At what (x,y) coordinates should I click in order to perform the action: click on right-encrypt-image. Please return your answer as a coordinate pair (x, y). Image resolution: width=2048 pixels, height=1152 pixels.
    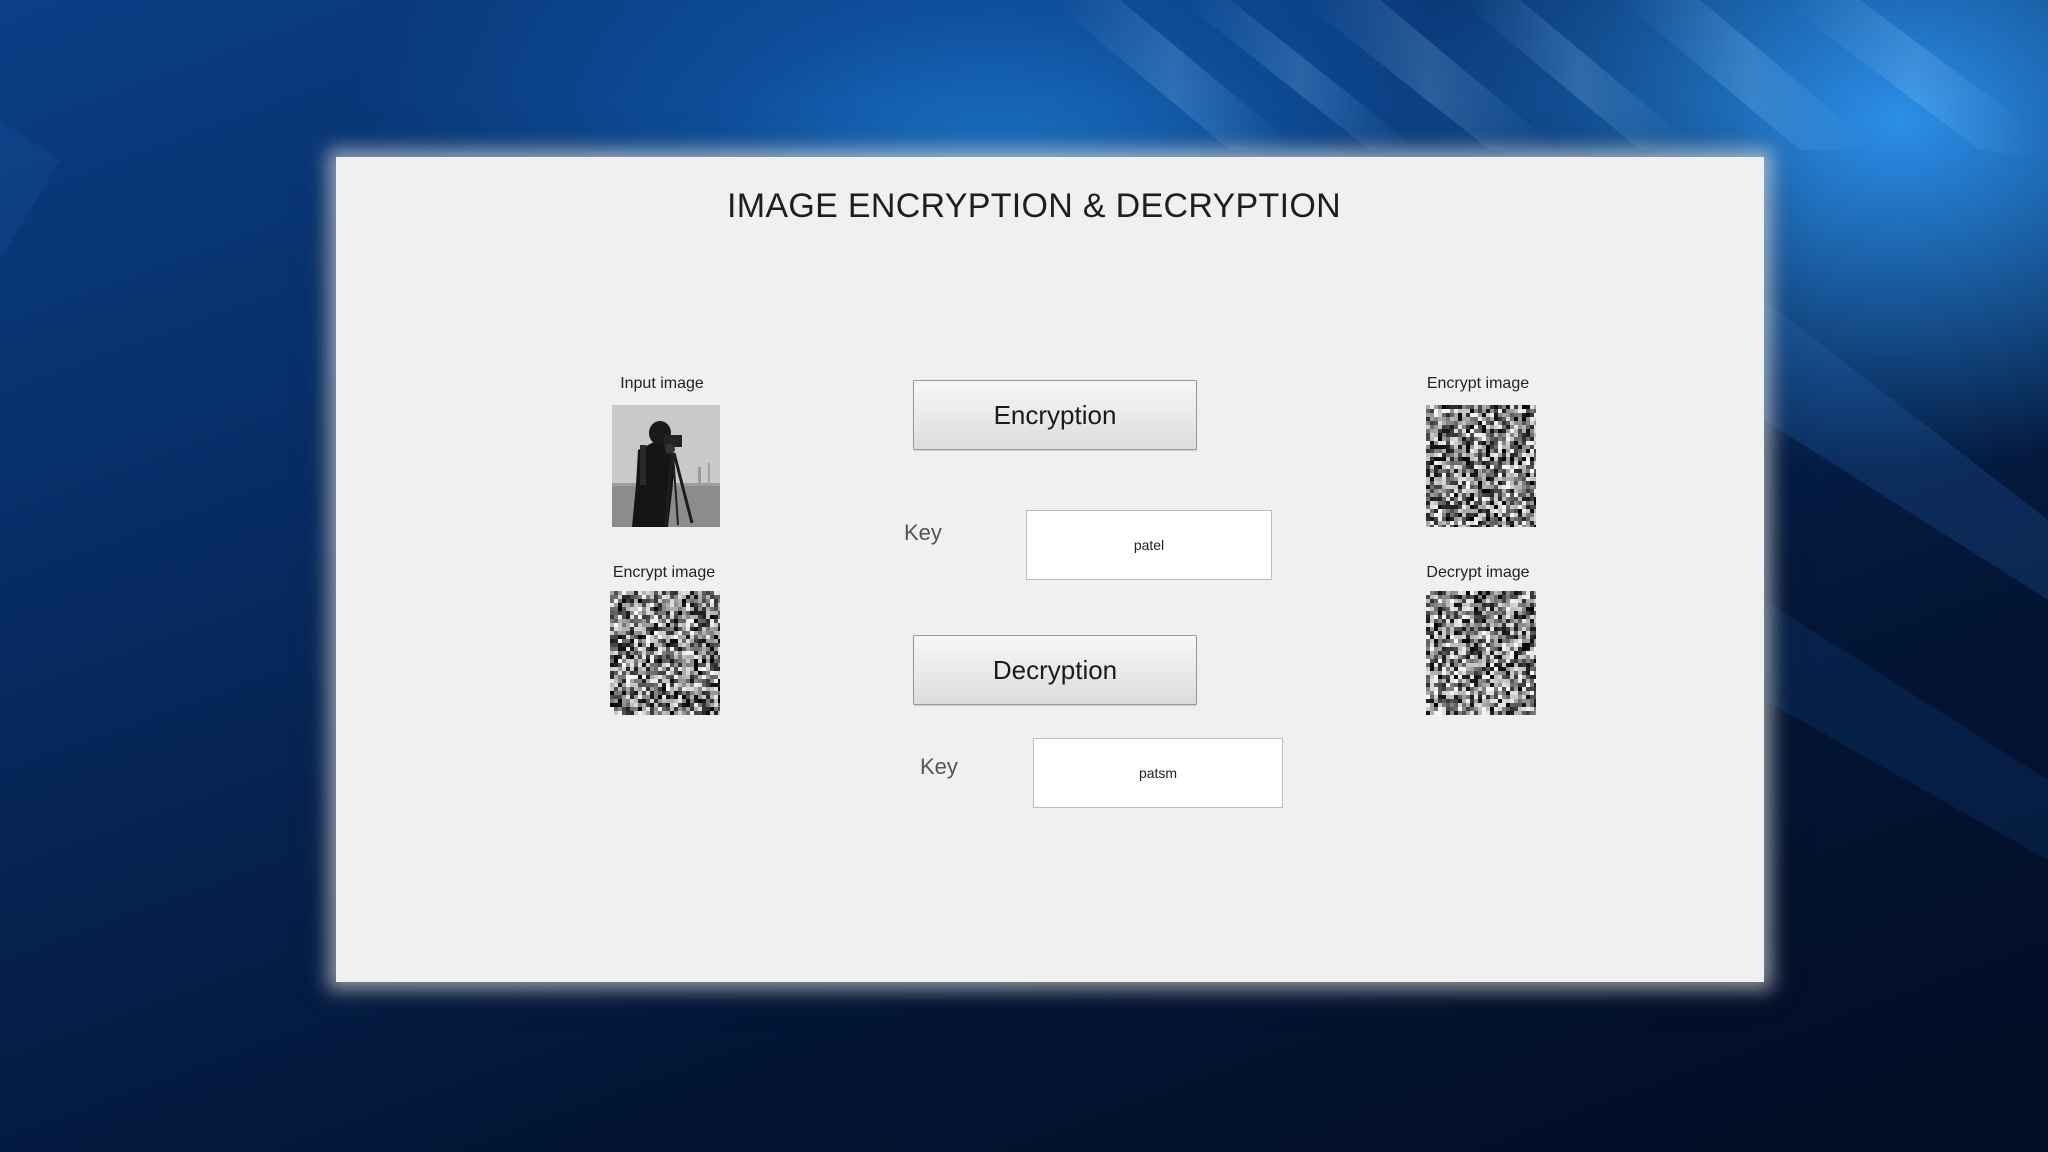
    Looking at the image, I should click on (1481, 466).